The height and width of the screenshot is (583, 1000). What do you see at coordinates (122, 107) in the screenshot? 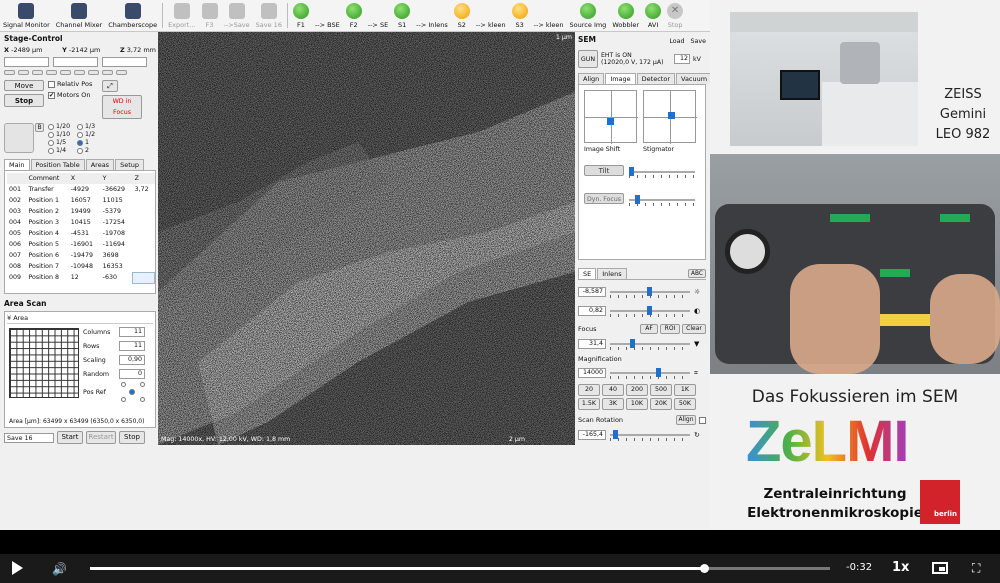
I see `wd-in-focus-button: WD in Focus` at bounding box center [122, 107].